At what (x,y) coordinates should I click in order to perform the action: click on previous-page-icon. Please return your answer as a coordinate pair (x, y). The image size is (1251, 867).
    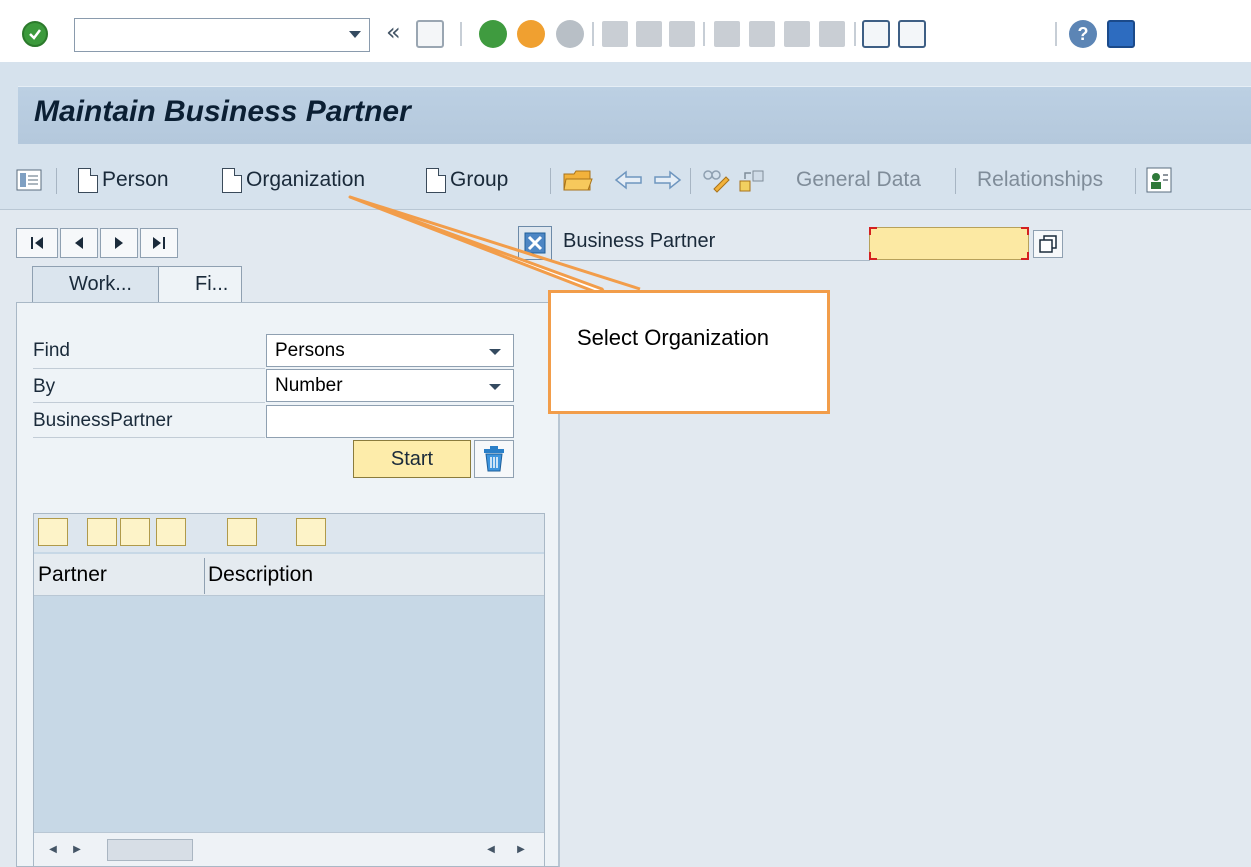
    Looking at the image, I should click on (762, 34).